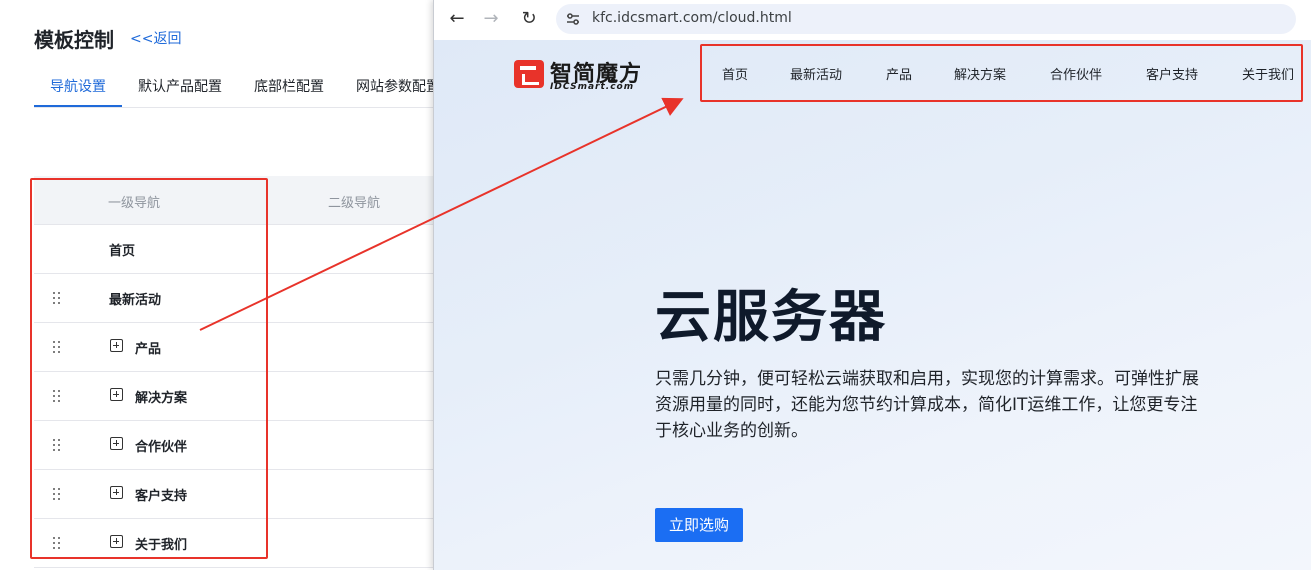  Describe the element at coordinates (529, 19) in the screenshot. I see `reload-icon: ↻` at that location.